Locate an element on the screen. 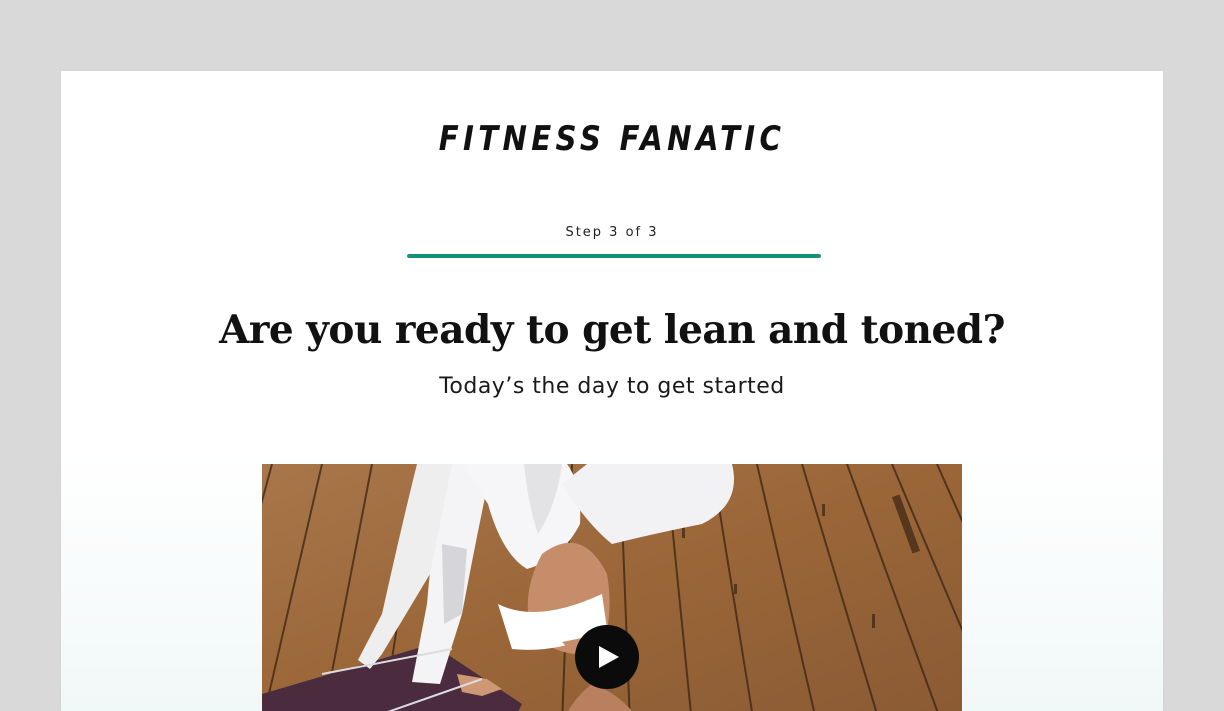  play-button is located at coordinates (607, 657).